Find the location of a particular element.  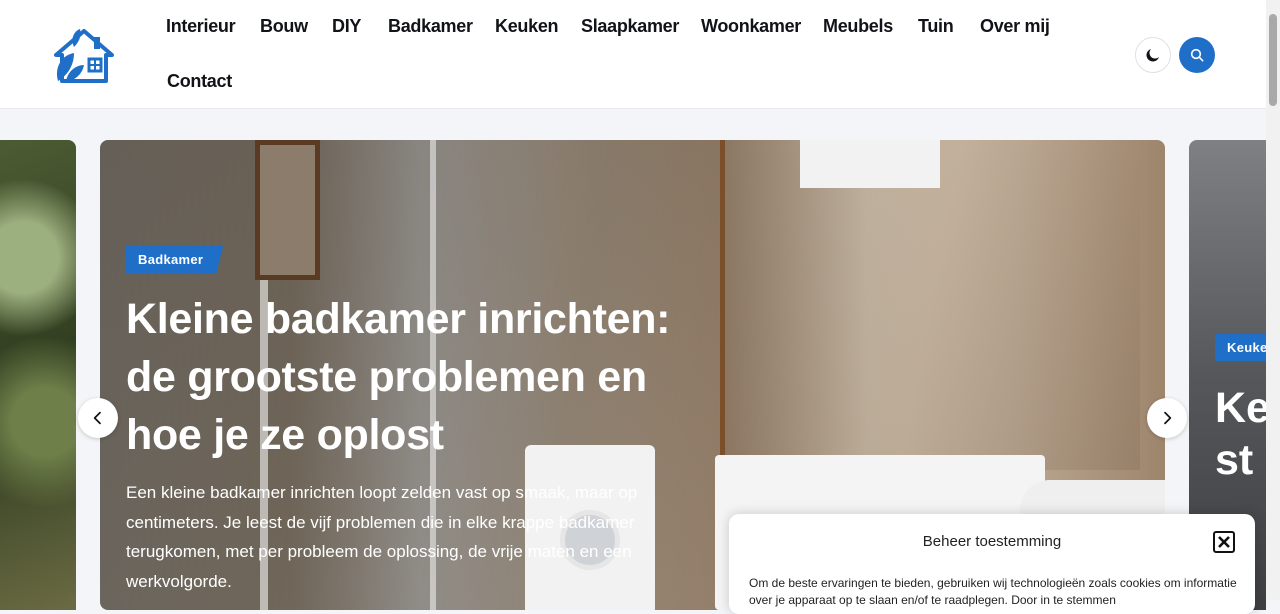

nav-item-badkamer: Badkamer is located at coordinates (430, 26).